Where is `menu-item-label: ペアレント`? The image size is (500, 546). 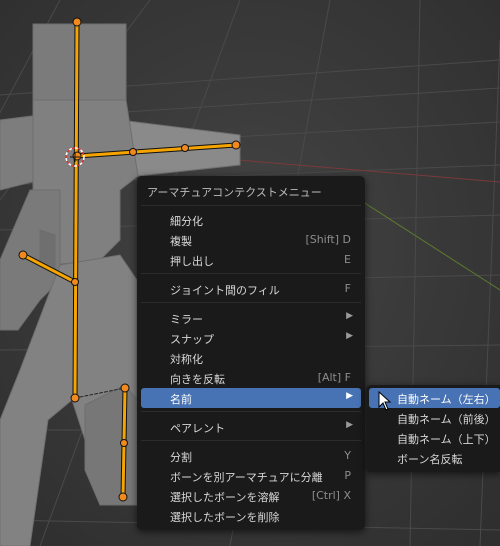
menu-item-label: ペアレント is located at coordinates (197, 428).